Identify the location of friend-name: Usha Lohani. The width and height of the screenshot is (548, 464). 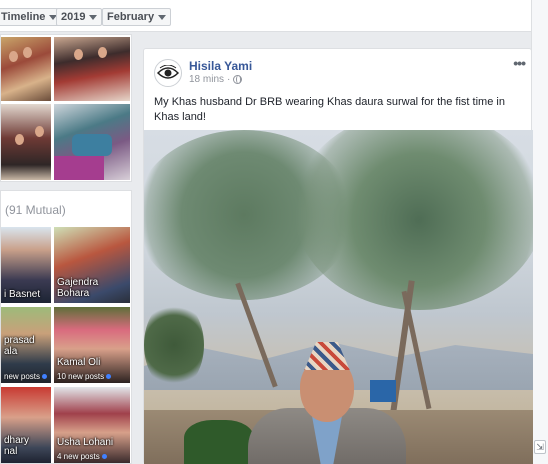
(85, 442).